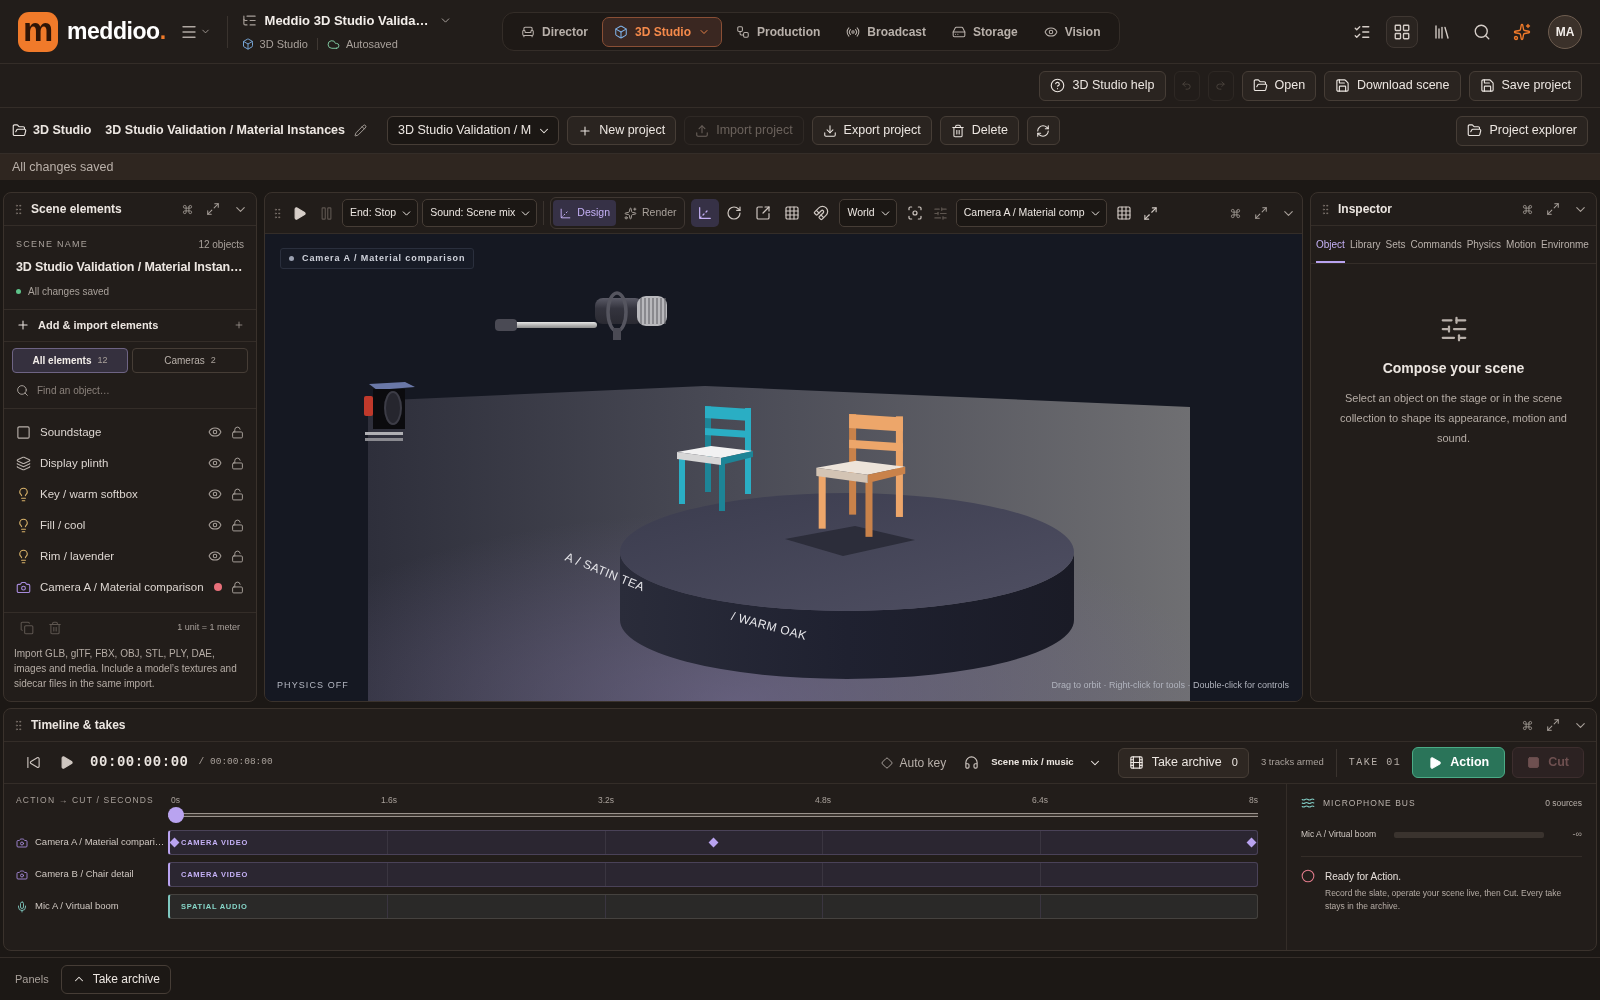 Image resolution: width=1600 pixels, height=1000 pixels. Describe the element at coordinates (77, 556) in the screenshot. I see `scene-item: Rim / lavender` at that location.